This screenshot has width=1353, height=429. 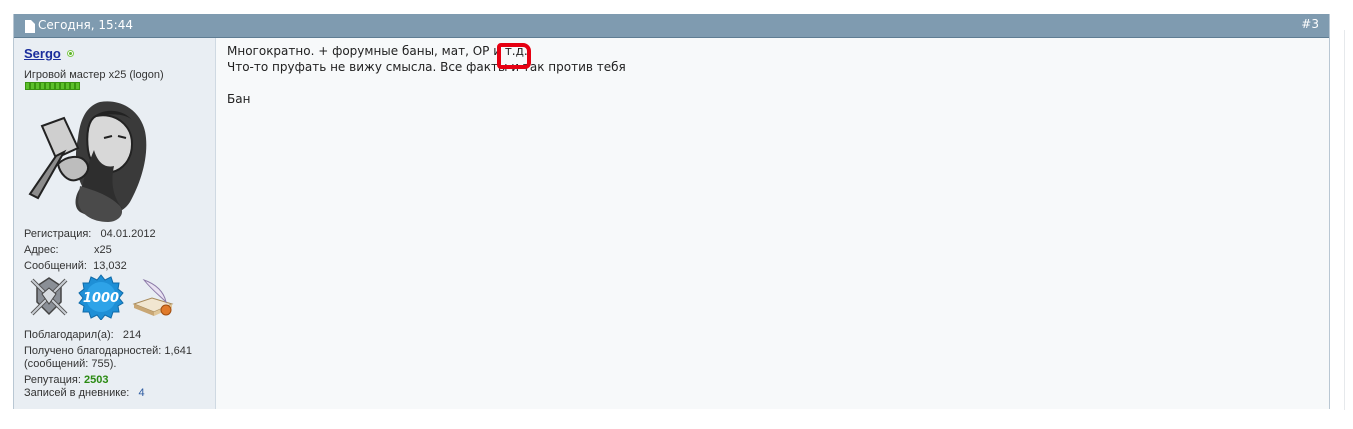 What do you see at coordinates (153, 297) in the screenshot?
I see `book-quill-award-icon` at bounding box center [153, 297].